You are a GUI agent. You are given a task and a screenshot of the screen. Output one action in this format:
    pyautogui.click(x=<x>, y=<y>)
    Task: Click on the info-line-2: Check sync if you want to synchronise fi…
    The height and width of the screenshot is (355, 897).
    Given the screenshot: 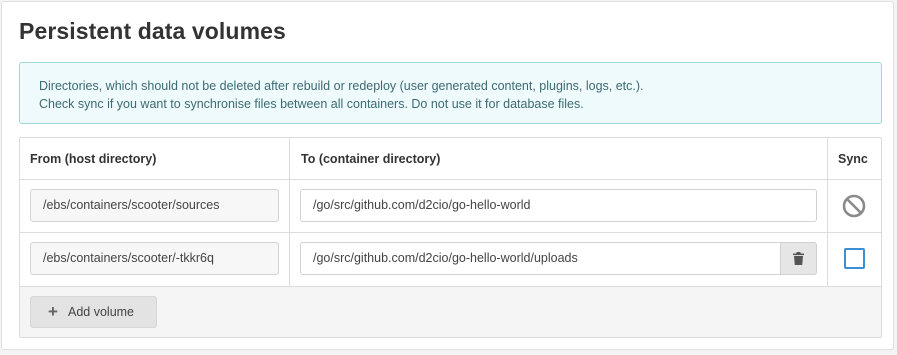 What is the action you would take?
    pyautogui.click(x=311, y=104)
    